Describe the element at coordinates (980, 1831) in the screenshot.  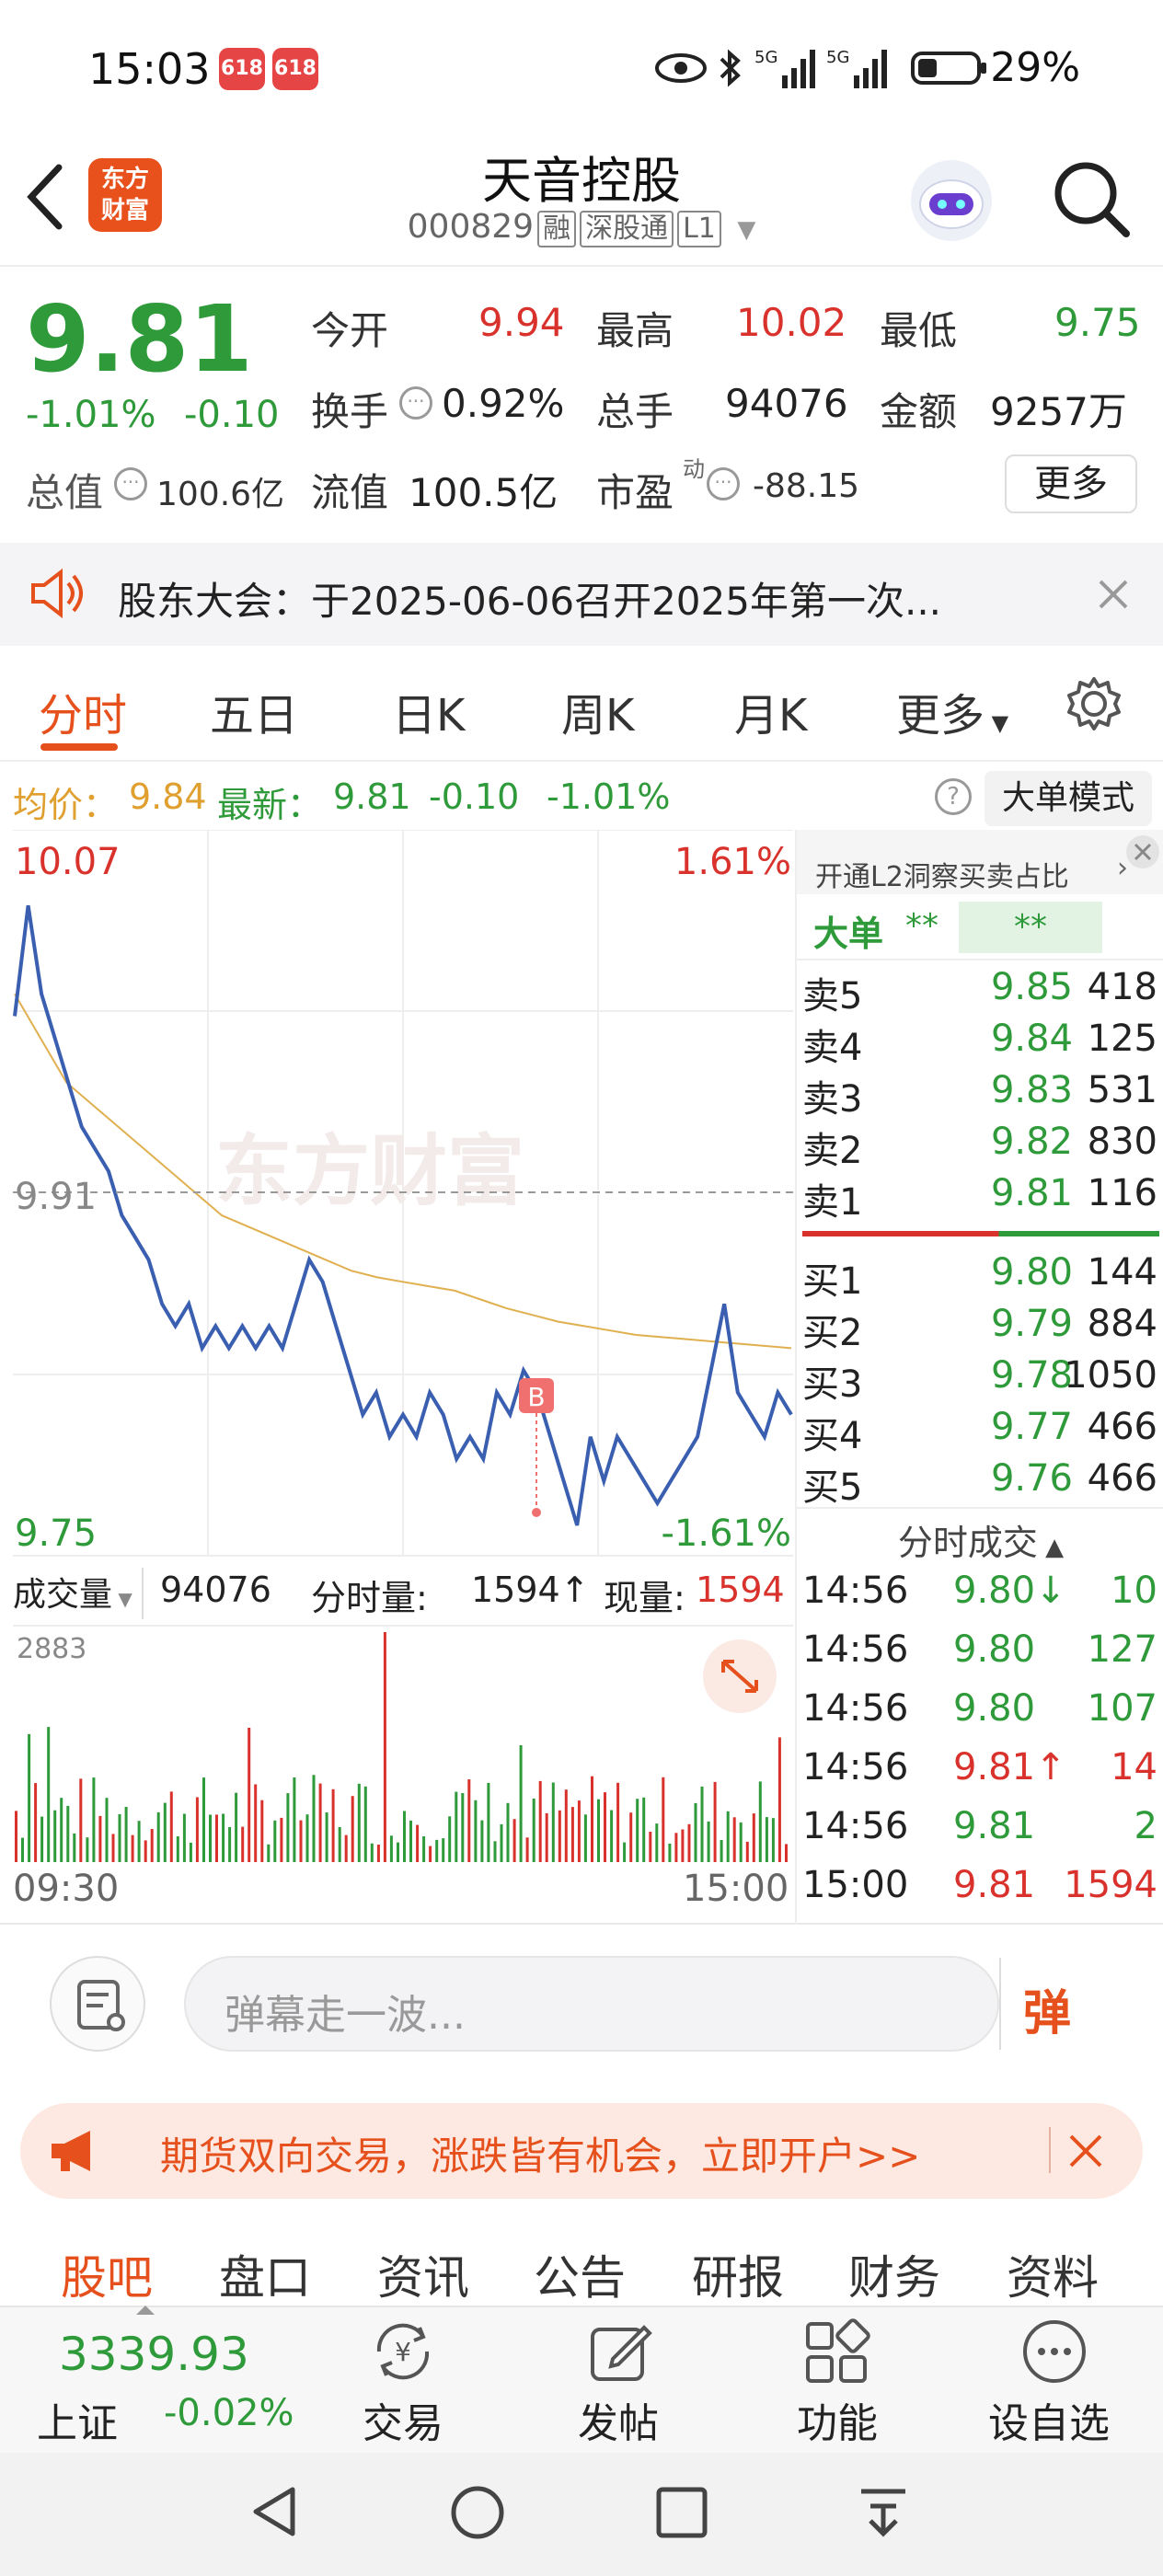
I see `trade-row: 14:56 9.81 2` at that location.